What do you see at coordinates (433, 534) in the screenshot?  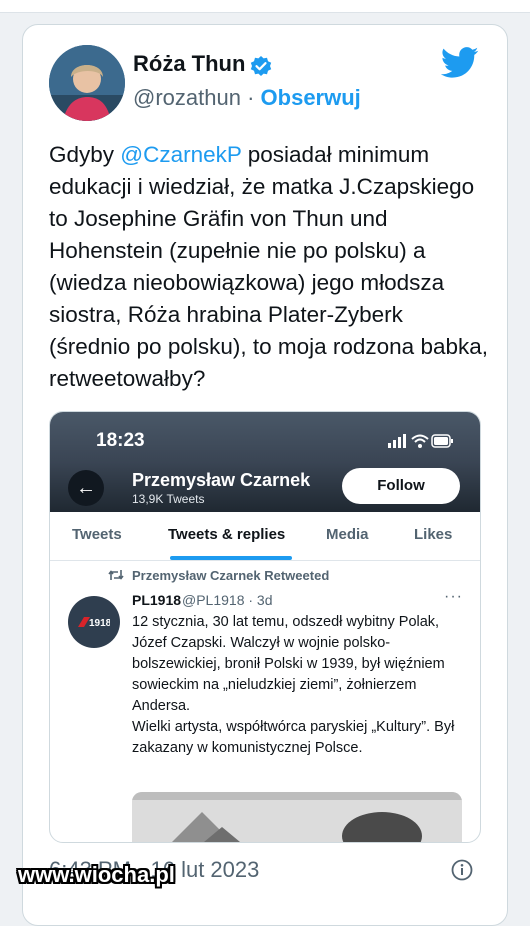 I see `tab-likes: Likes` at bounding box center [433, 534].